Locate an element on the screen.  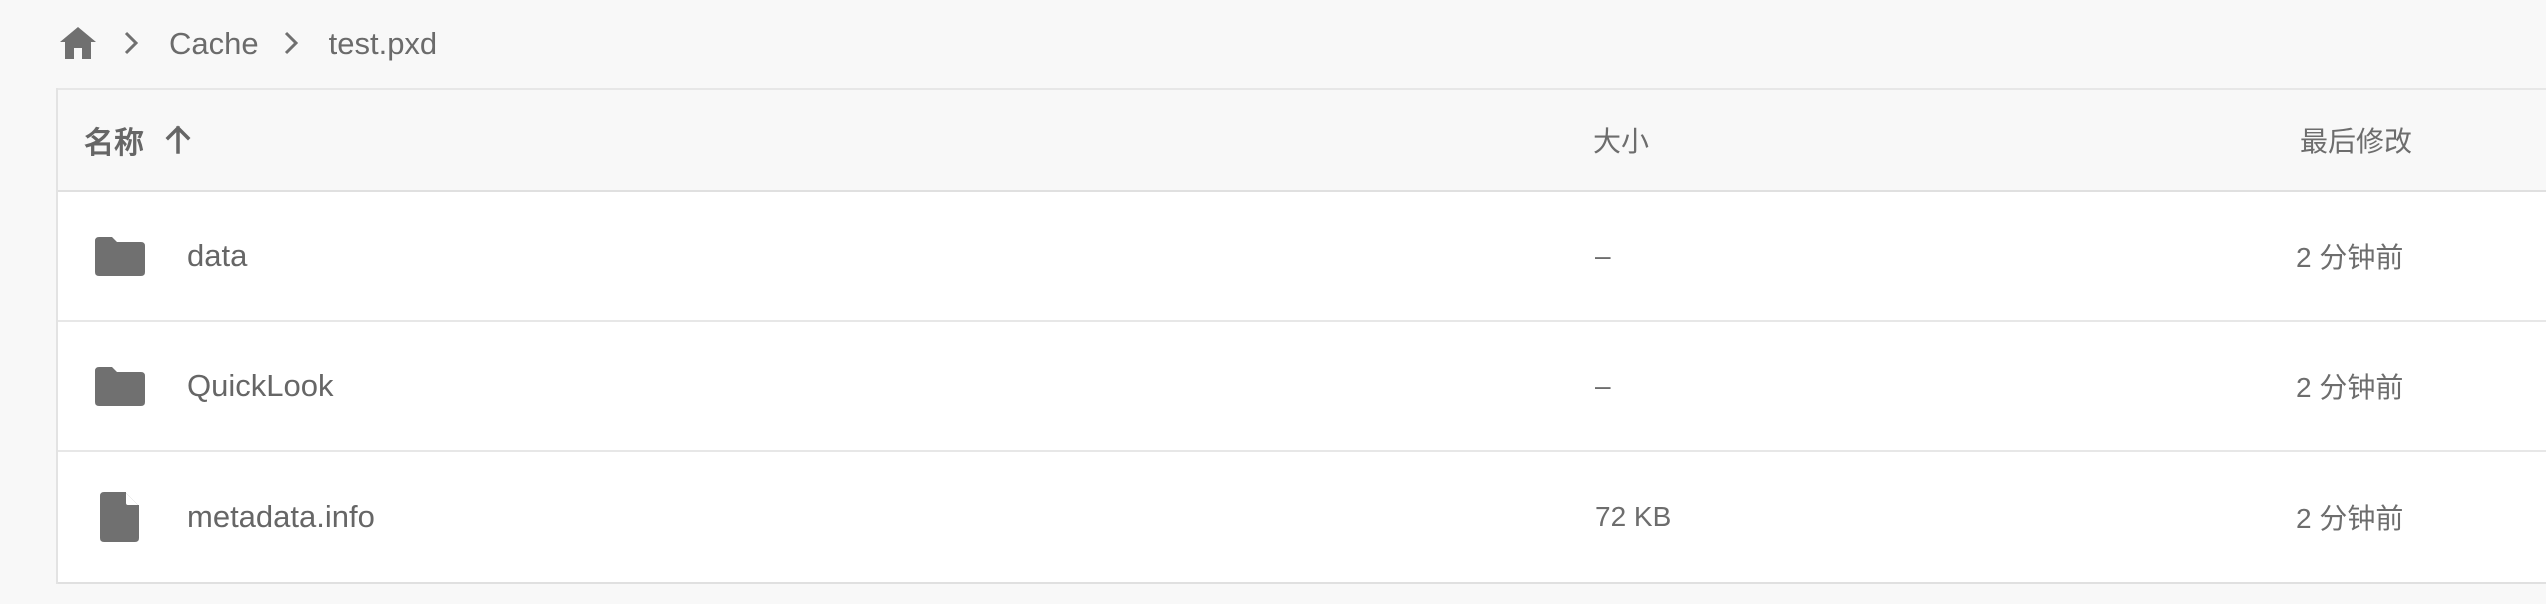
column-header-size: 大小 is located at coordinates (1621, 140).